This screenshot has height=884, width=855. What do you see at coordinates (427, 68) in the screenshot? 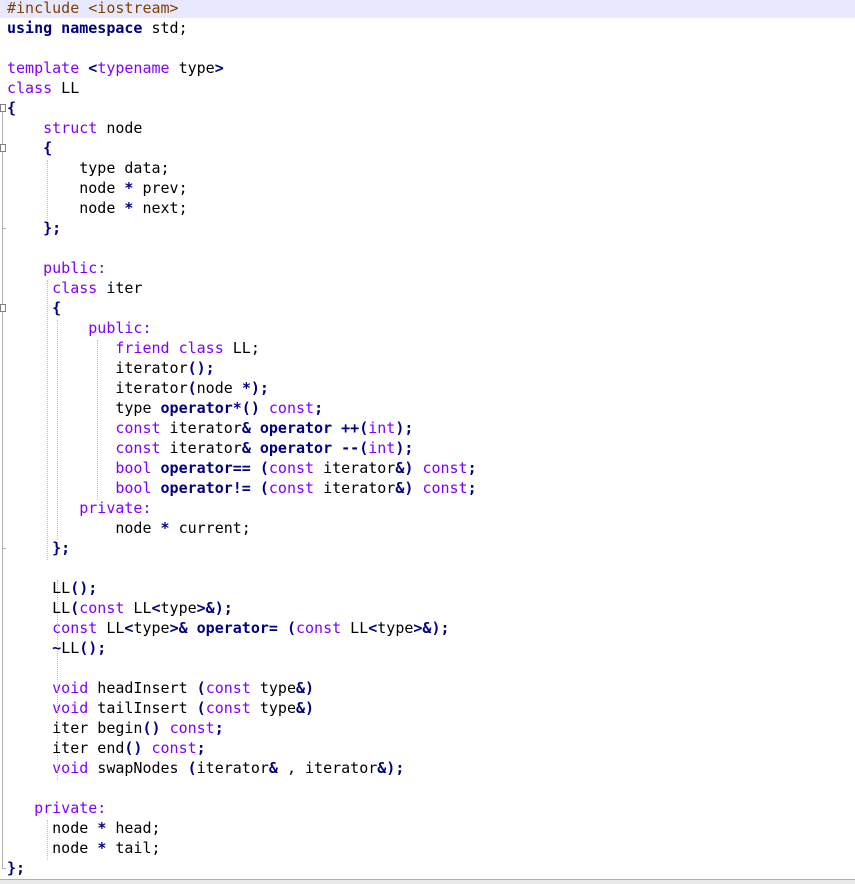
I see `code-line: template <typename type>` at bounding box center [427, 68].